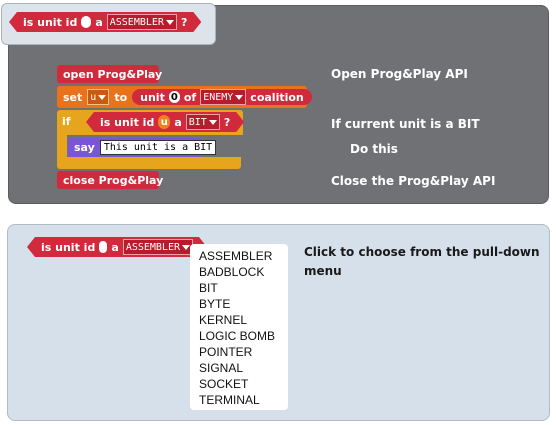 This screenshot has height=425, width=556. What do you see at coordinates (84, 147) in the screenshot?
I see `say-label: say` at bounding box center [84, 147].